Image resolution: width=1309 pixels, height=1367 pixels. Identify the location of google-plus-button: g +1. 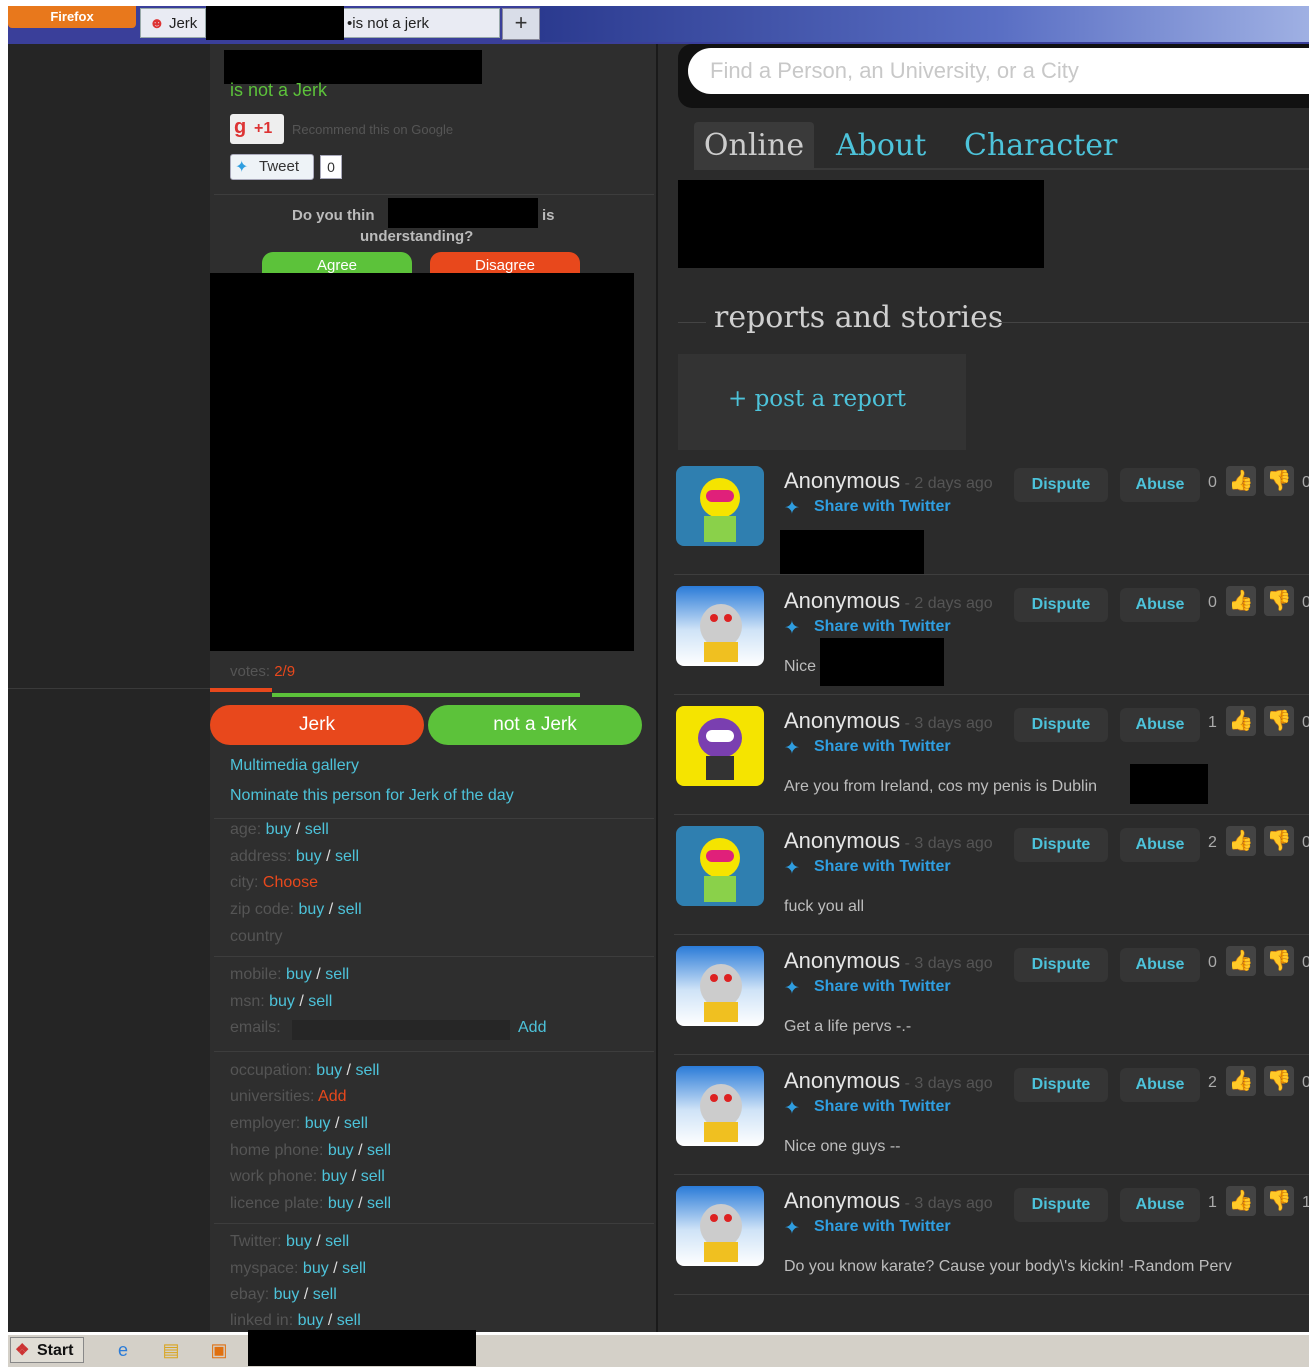
(257, 129).